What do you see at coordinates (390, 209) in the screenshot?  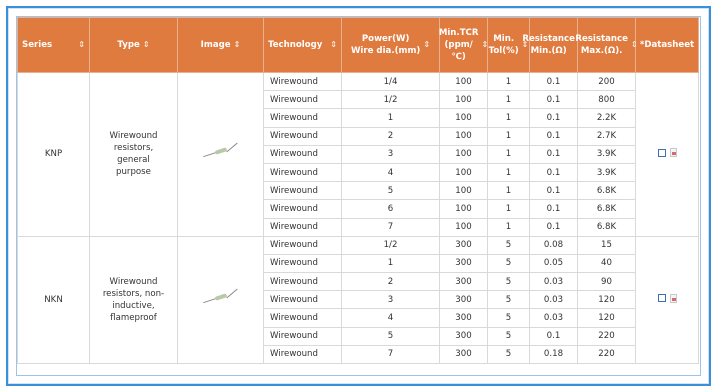 I see `cell-power: 6` at bounding box center [390, 209].